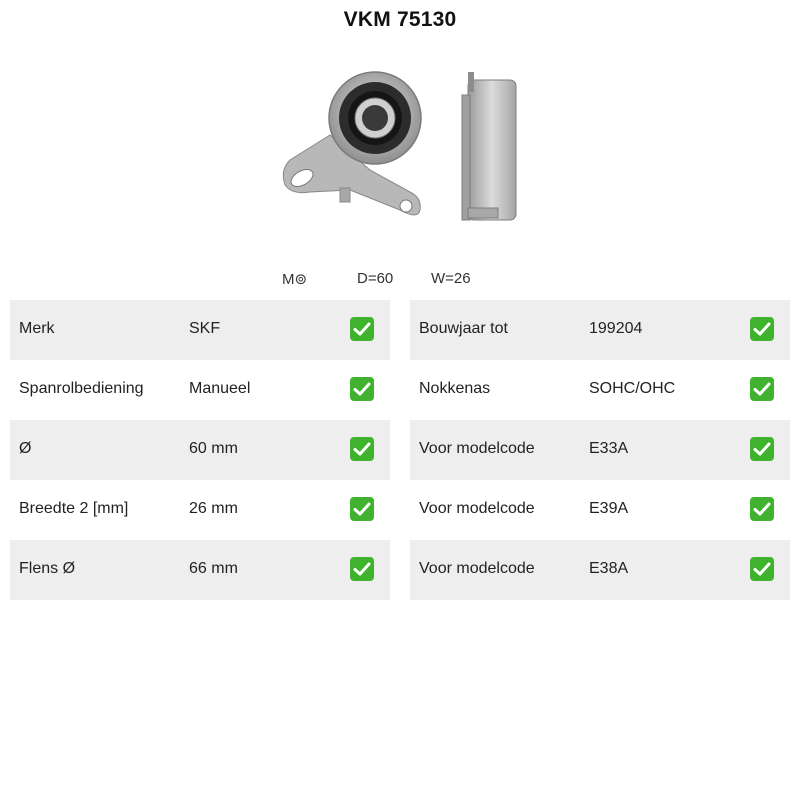  I want to click on spec-value: SKF, so click(205, 328).